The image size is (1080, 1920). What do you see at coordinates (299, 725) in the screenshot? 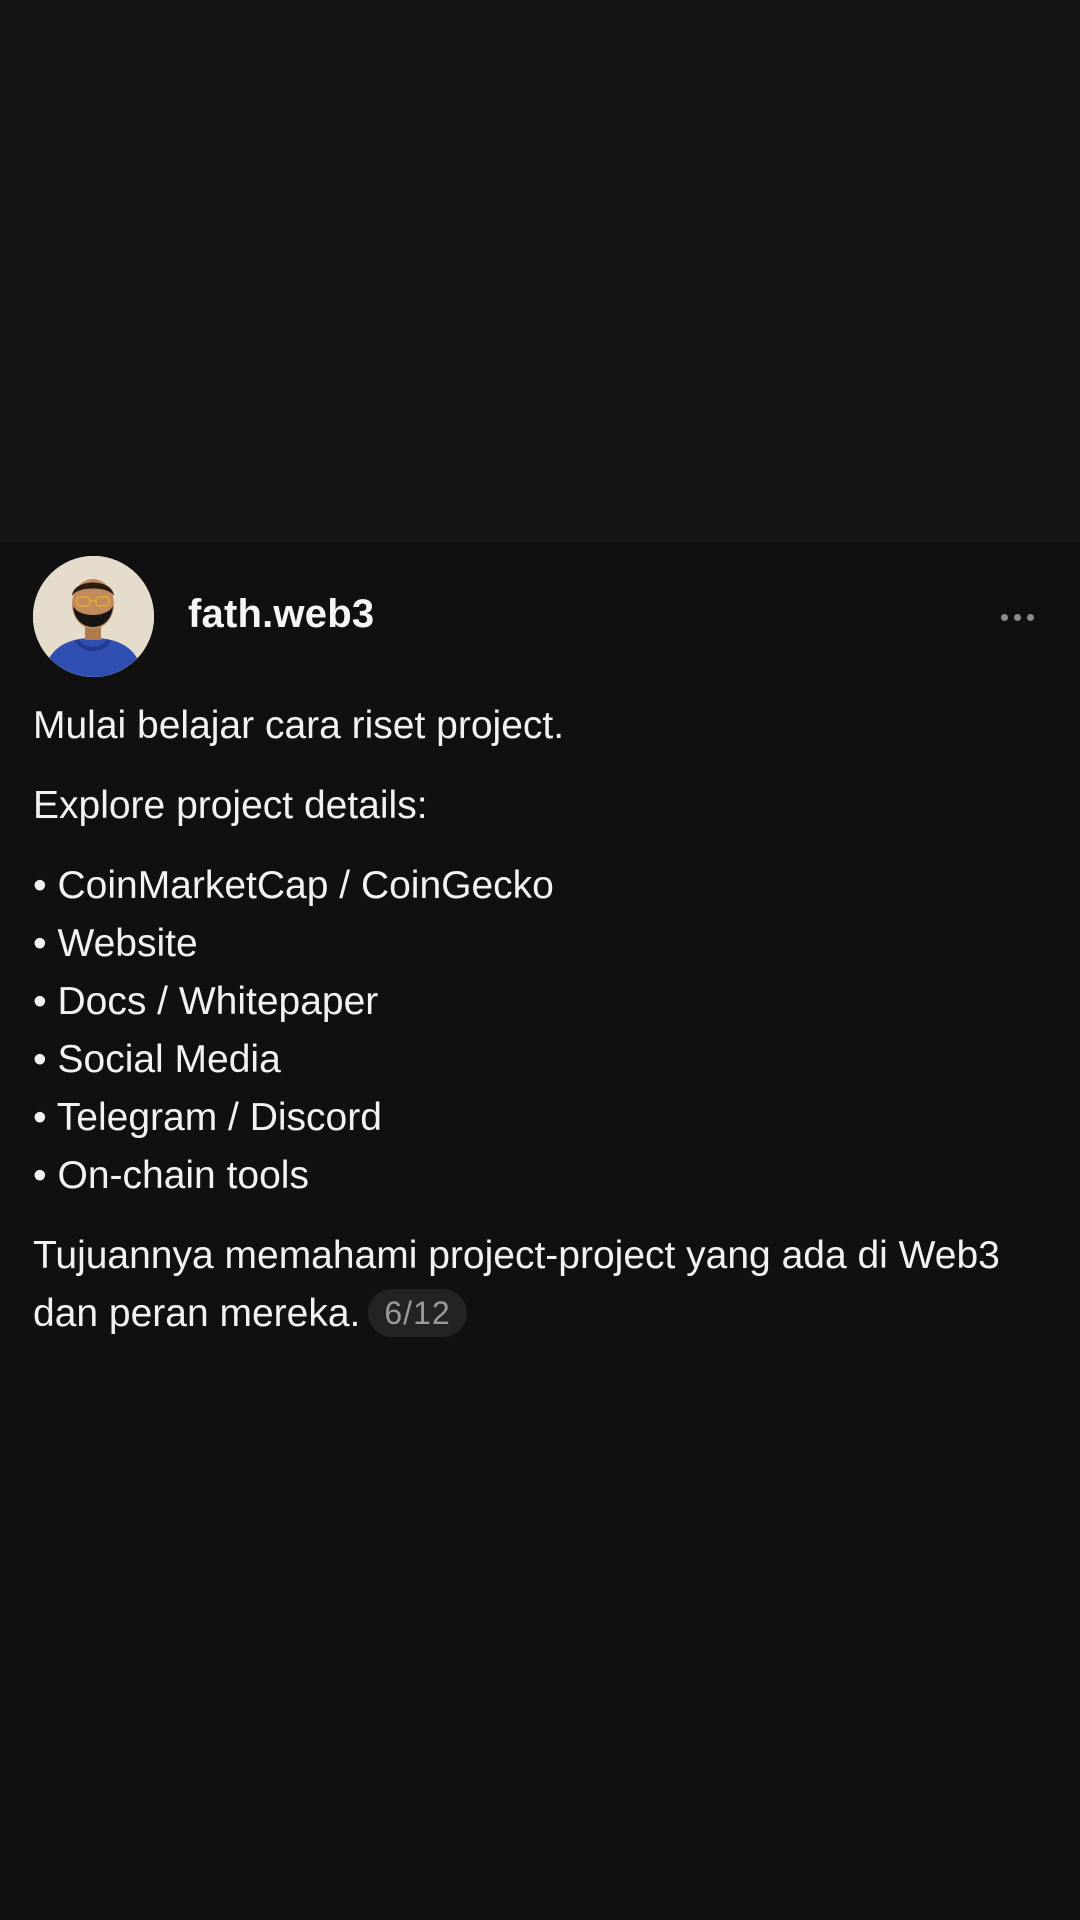
I see `post-paragraph: Mulai belajar cara riset project.` at bounding box center [299, 725].